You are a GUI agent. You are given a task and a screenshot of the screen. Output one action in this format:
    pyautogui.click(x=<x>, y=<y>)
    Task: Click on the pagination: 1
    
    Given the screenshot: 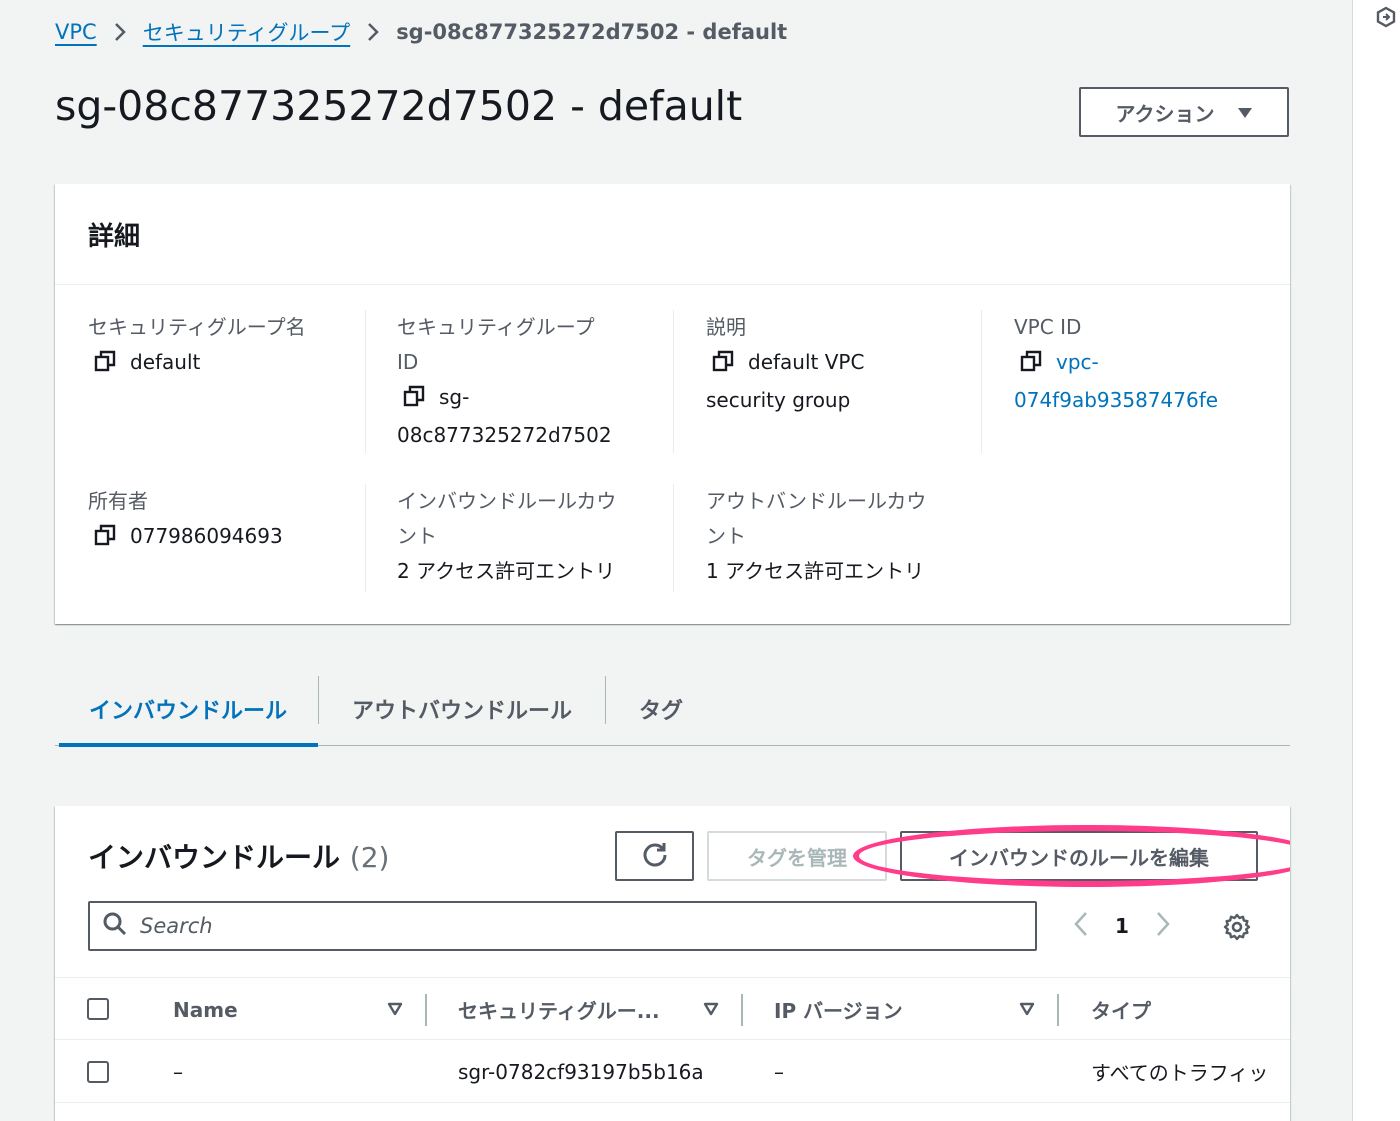 What is the action you would take?
    pyautogui.click(x=1122, y=926)
    